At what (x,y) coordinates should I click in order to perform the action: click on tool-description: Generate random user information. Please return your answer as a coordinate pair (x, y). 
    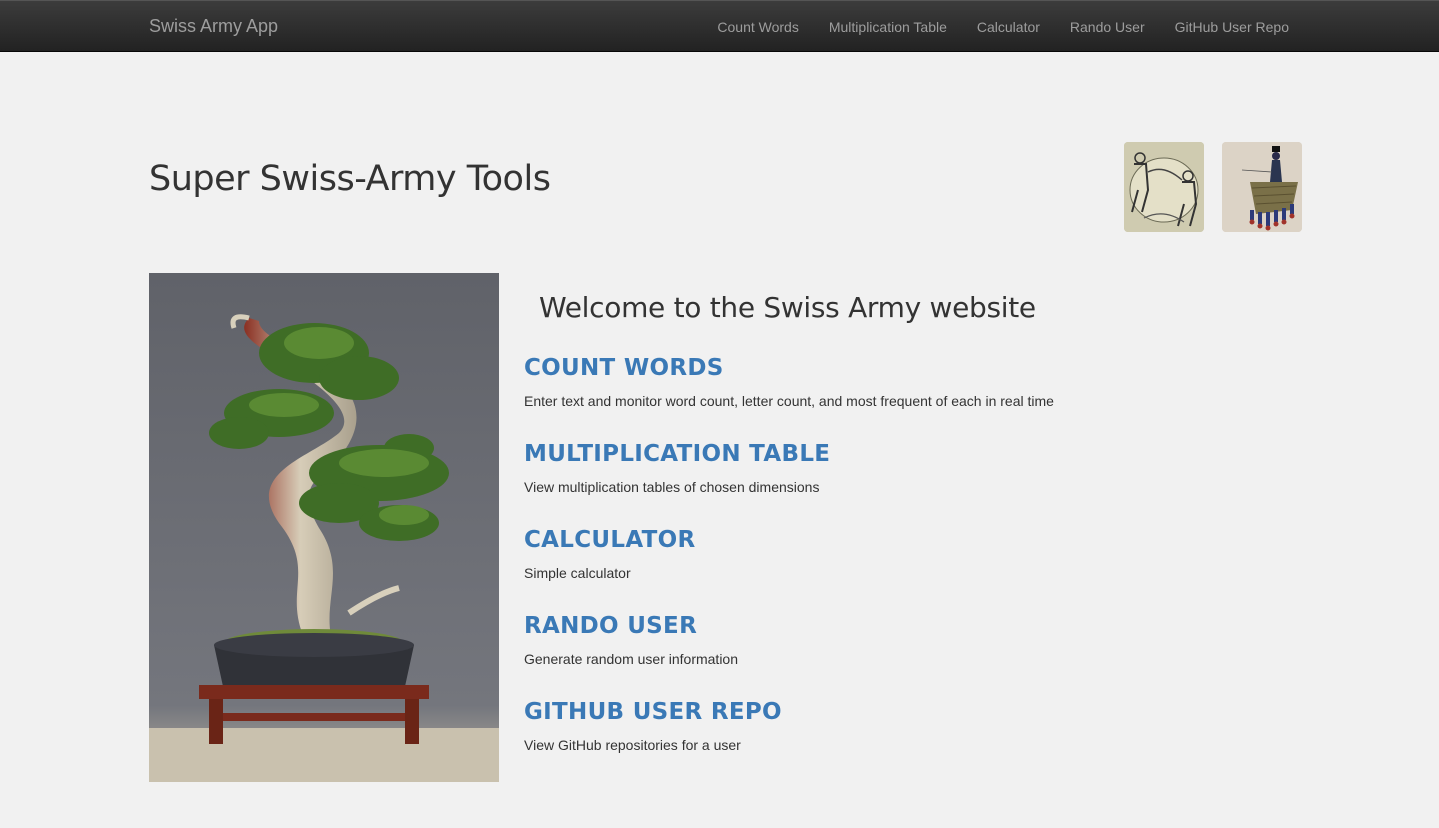
    Looking at the image, I should click on (631, 659).